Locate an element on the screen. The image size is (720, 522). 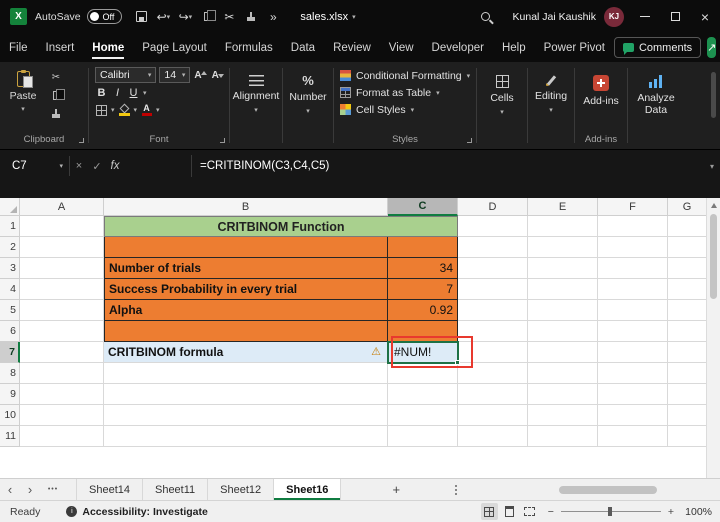
tab-file: File is located at coordinates (18, 47).